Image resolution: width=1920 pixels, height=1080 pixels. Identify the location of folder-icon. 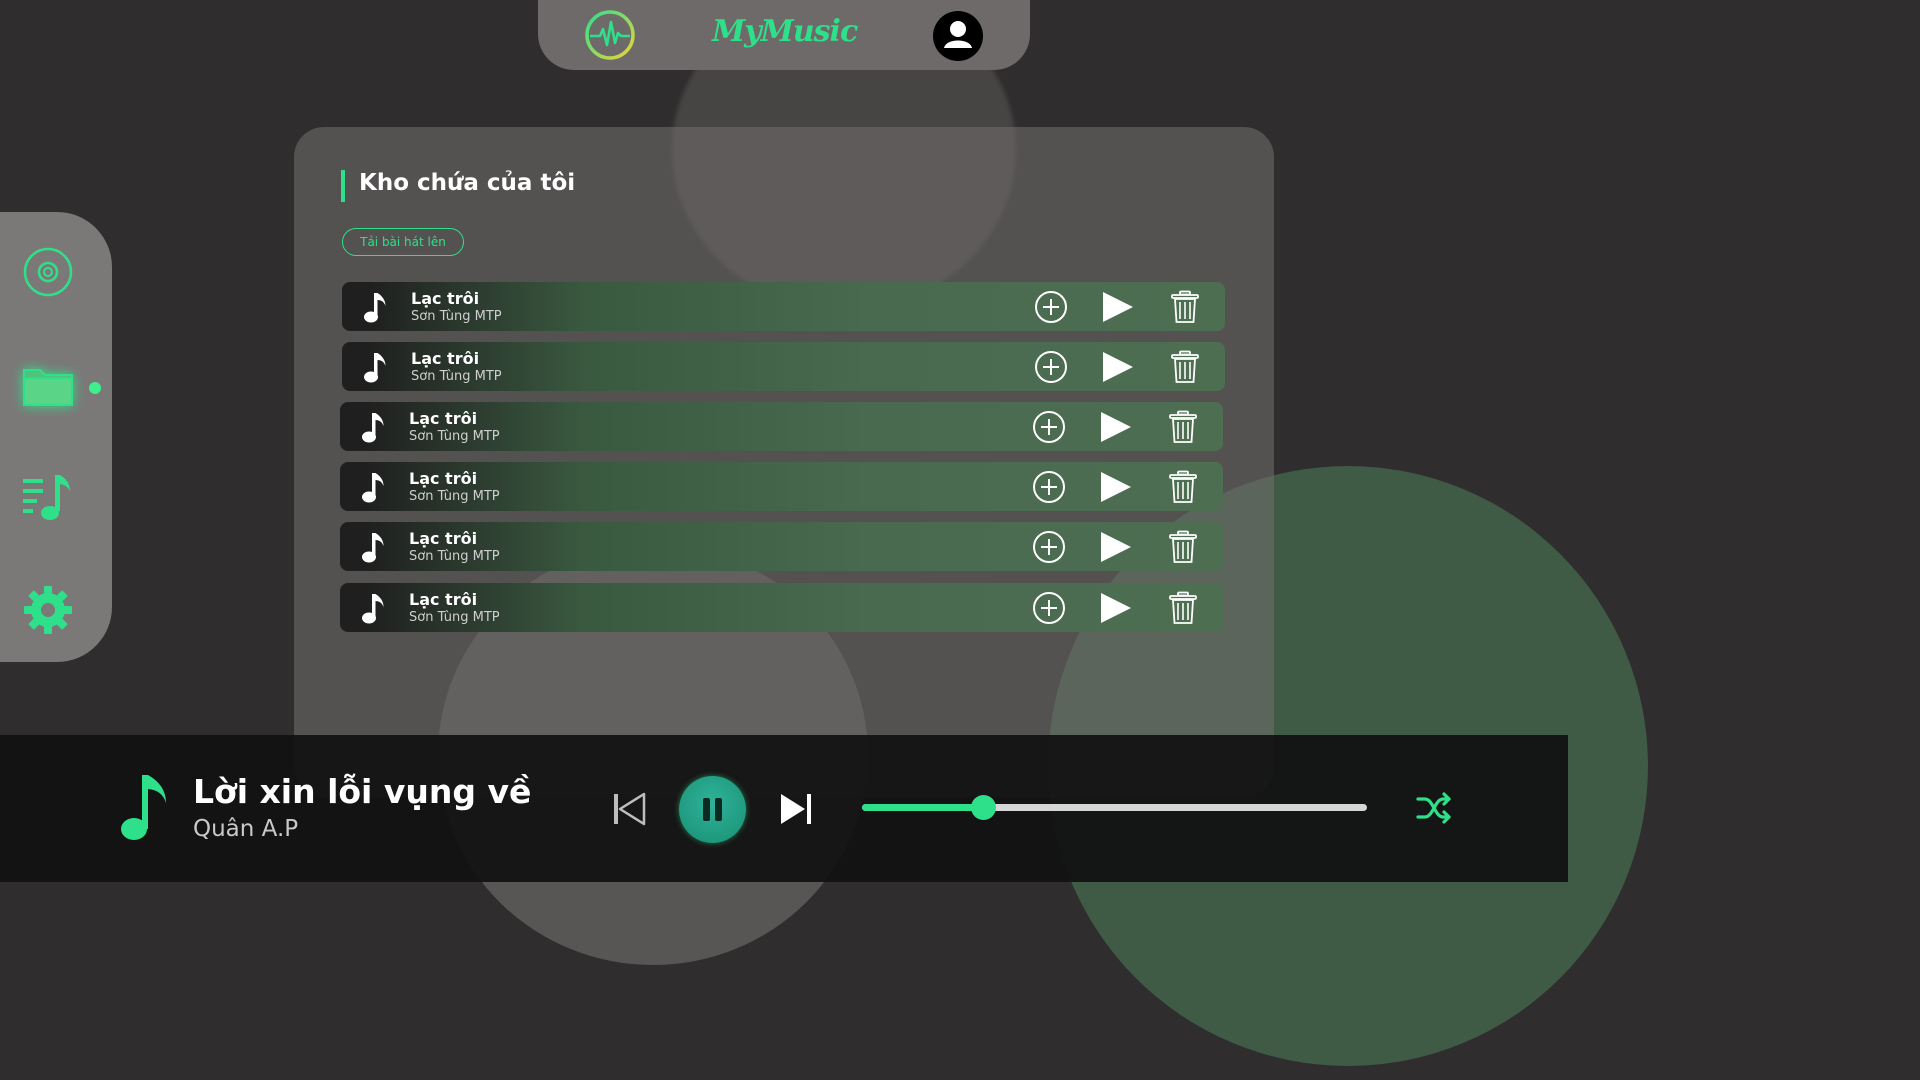
(48, 387).